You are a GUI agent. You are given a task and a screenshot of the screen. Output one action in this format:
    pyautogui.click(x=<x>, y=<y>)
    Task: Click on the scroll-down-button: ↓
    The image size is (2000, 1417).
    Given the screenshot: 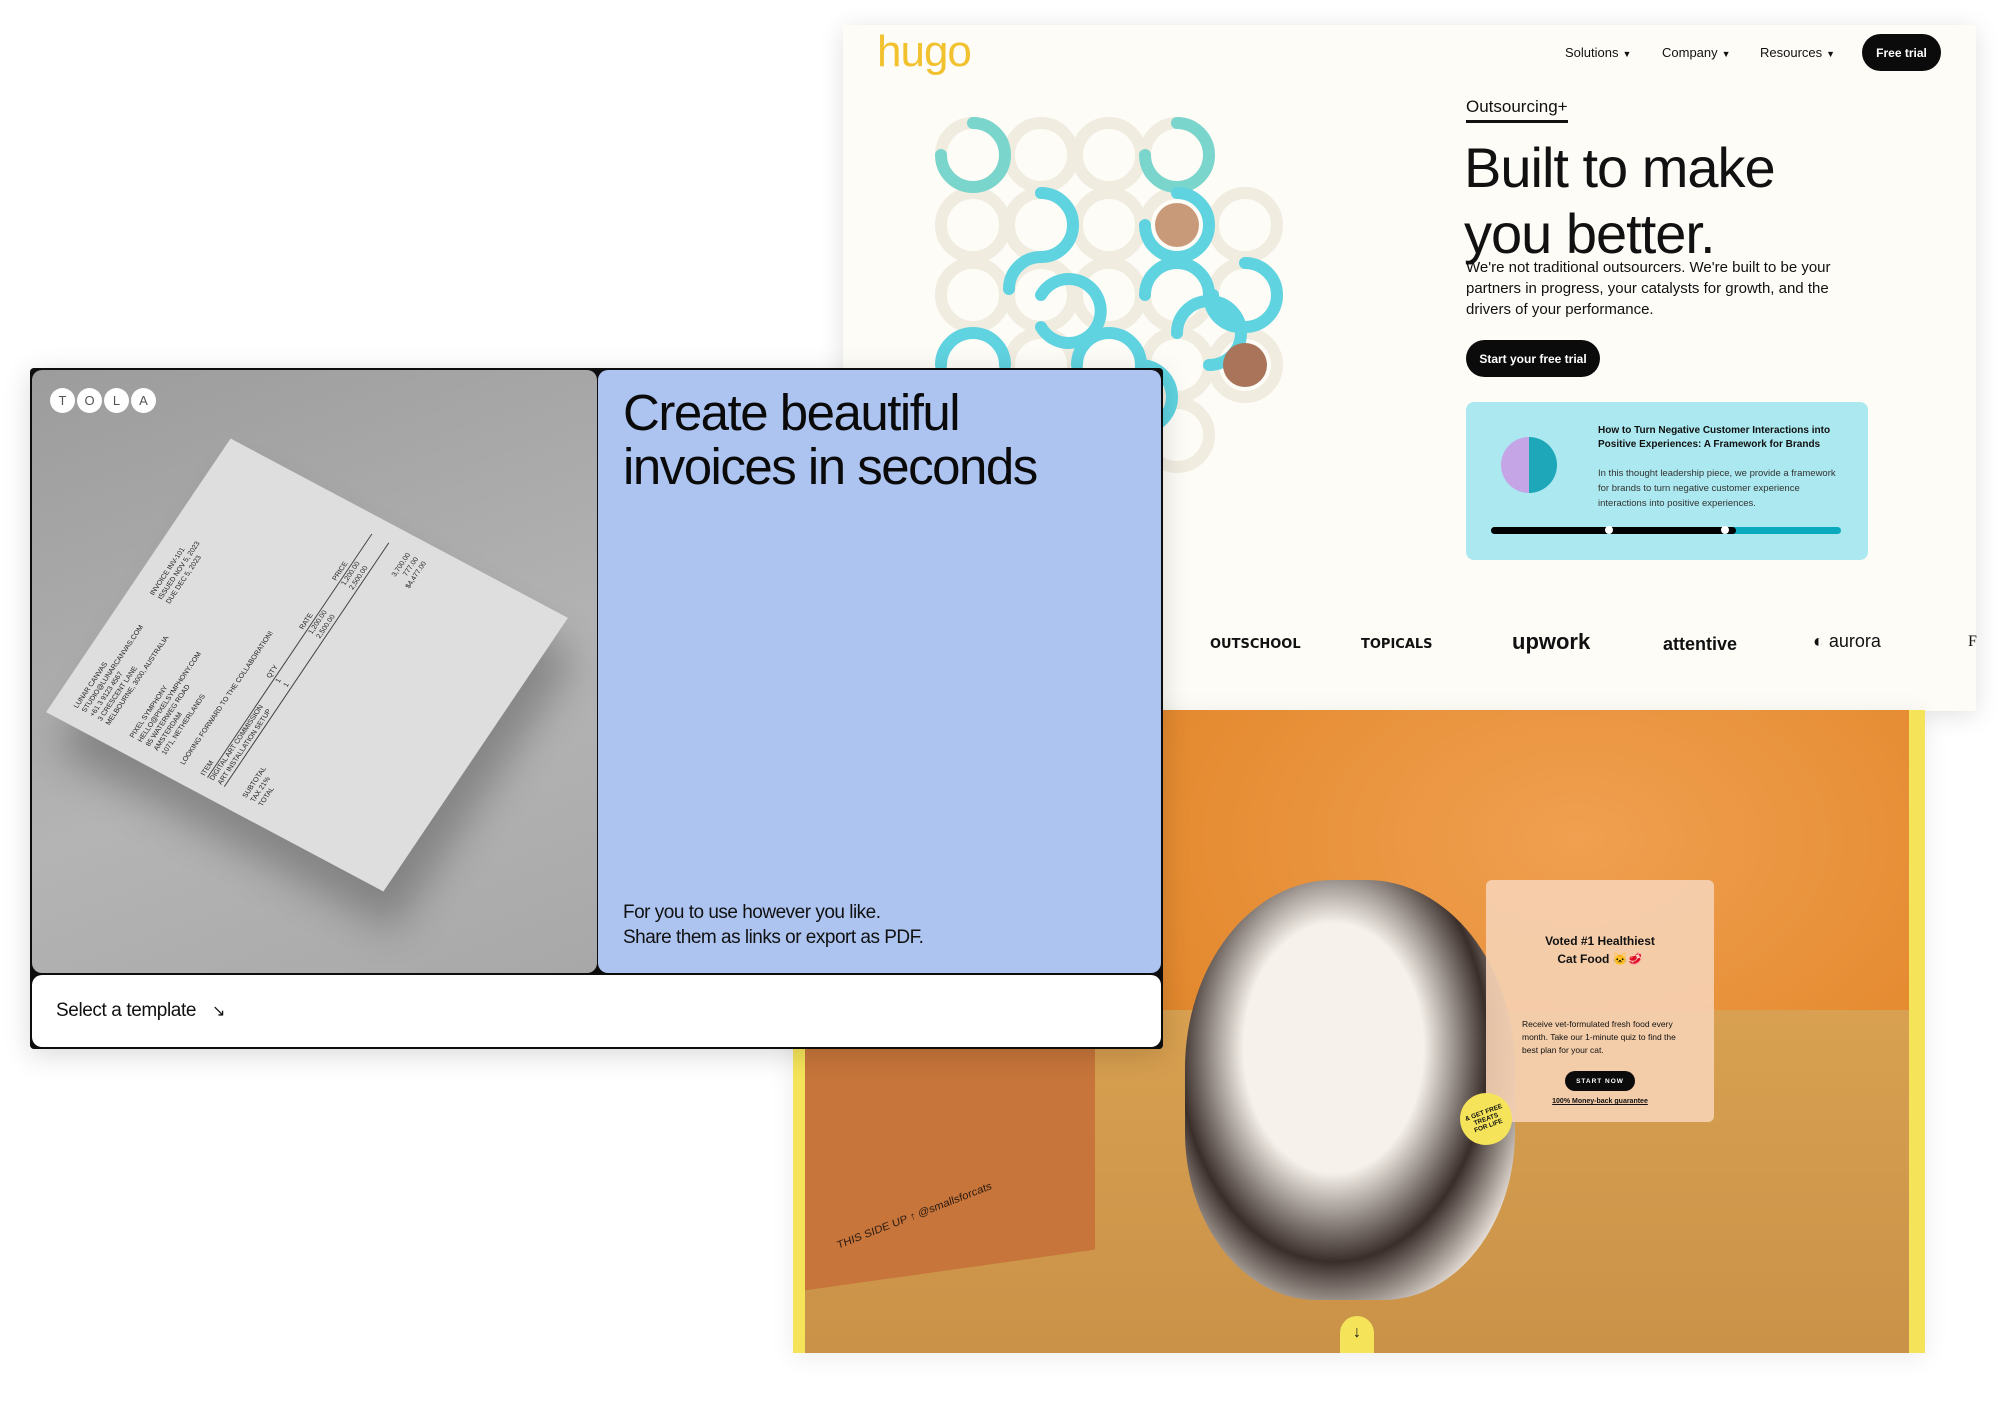 What is the action you would take?
    pyautogui.click(x=1357, y=1334)
    